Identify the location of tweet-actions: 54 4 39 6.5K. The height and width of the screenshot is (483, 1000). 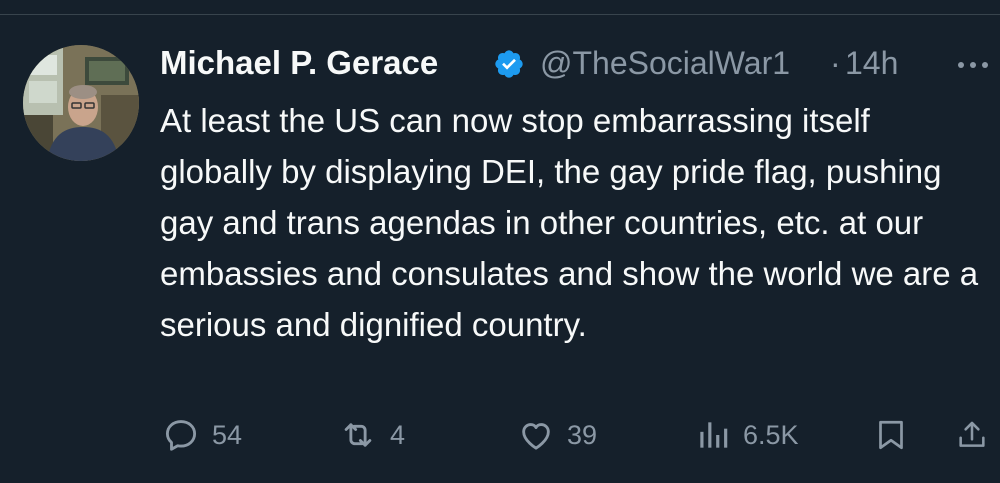
(575, 435).